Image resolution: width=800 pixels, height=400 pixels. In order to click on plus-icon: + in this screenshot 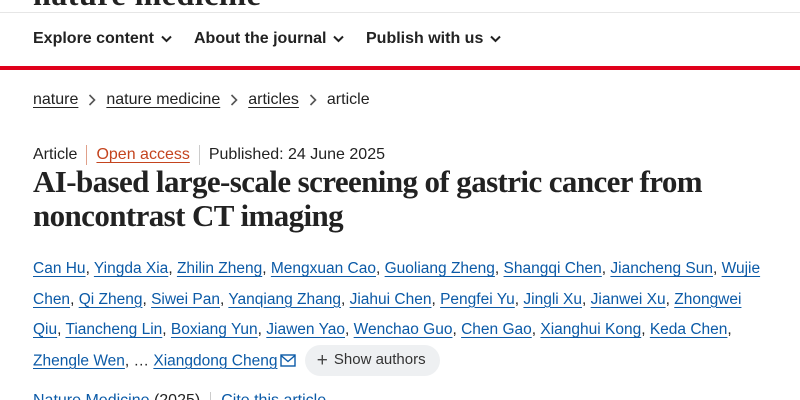, I will do `click(322, 360)`.